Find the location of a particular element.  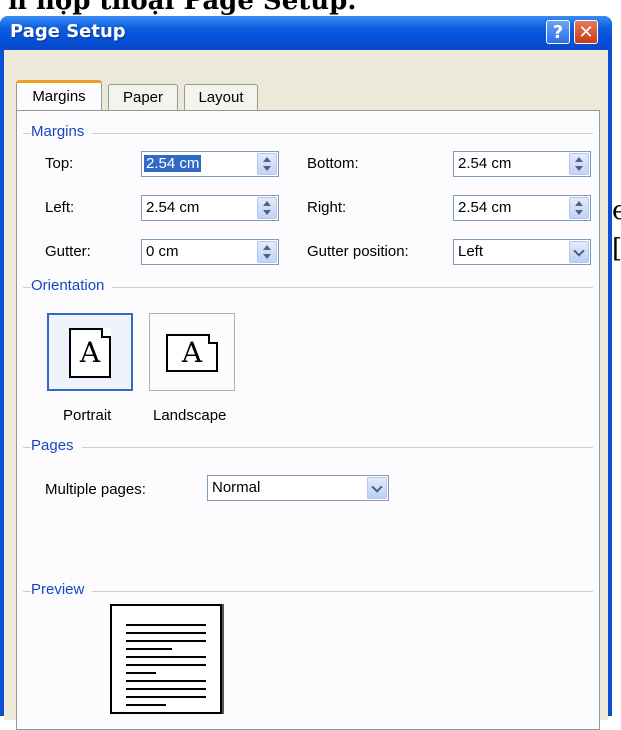

portrait-page-icon: A is located at coordinates (90, 353).